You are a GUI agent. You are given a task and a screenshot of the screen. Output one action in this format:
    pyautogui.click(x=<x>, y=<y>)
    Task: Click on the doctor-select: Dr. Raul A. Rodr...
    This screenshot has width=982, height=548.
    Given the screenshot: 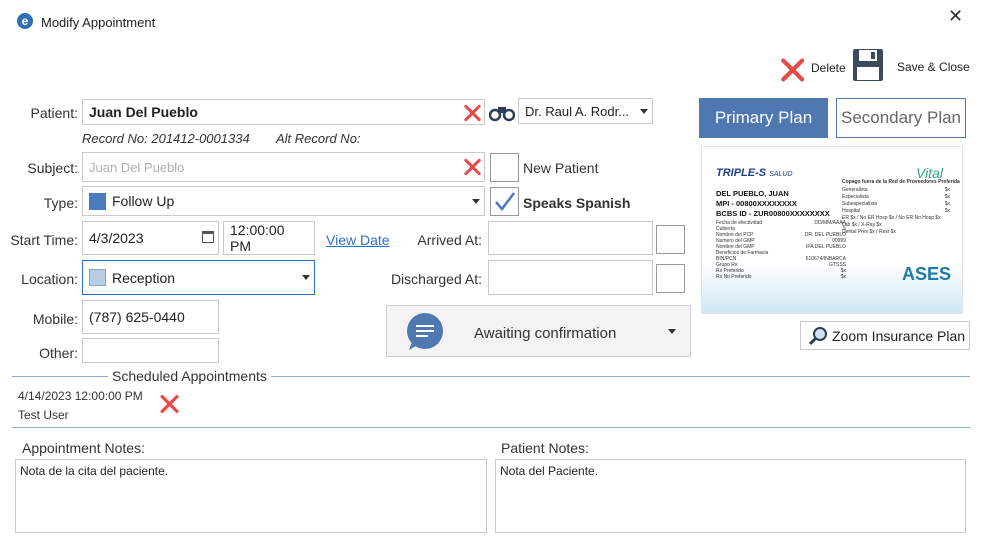 What is the action you would take?
    pyautogui.click(x=585, y=111)
    